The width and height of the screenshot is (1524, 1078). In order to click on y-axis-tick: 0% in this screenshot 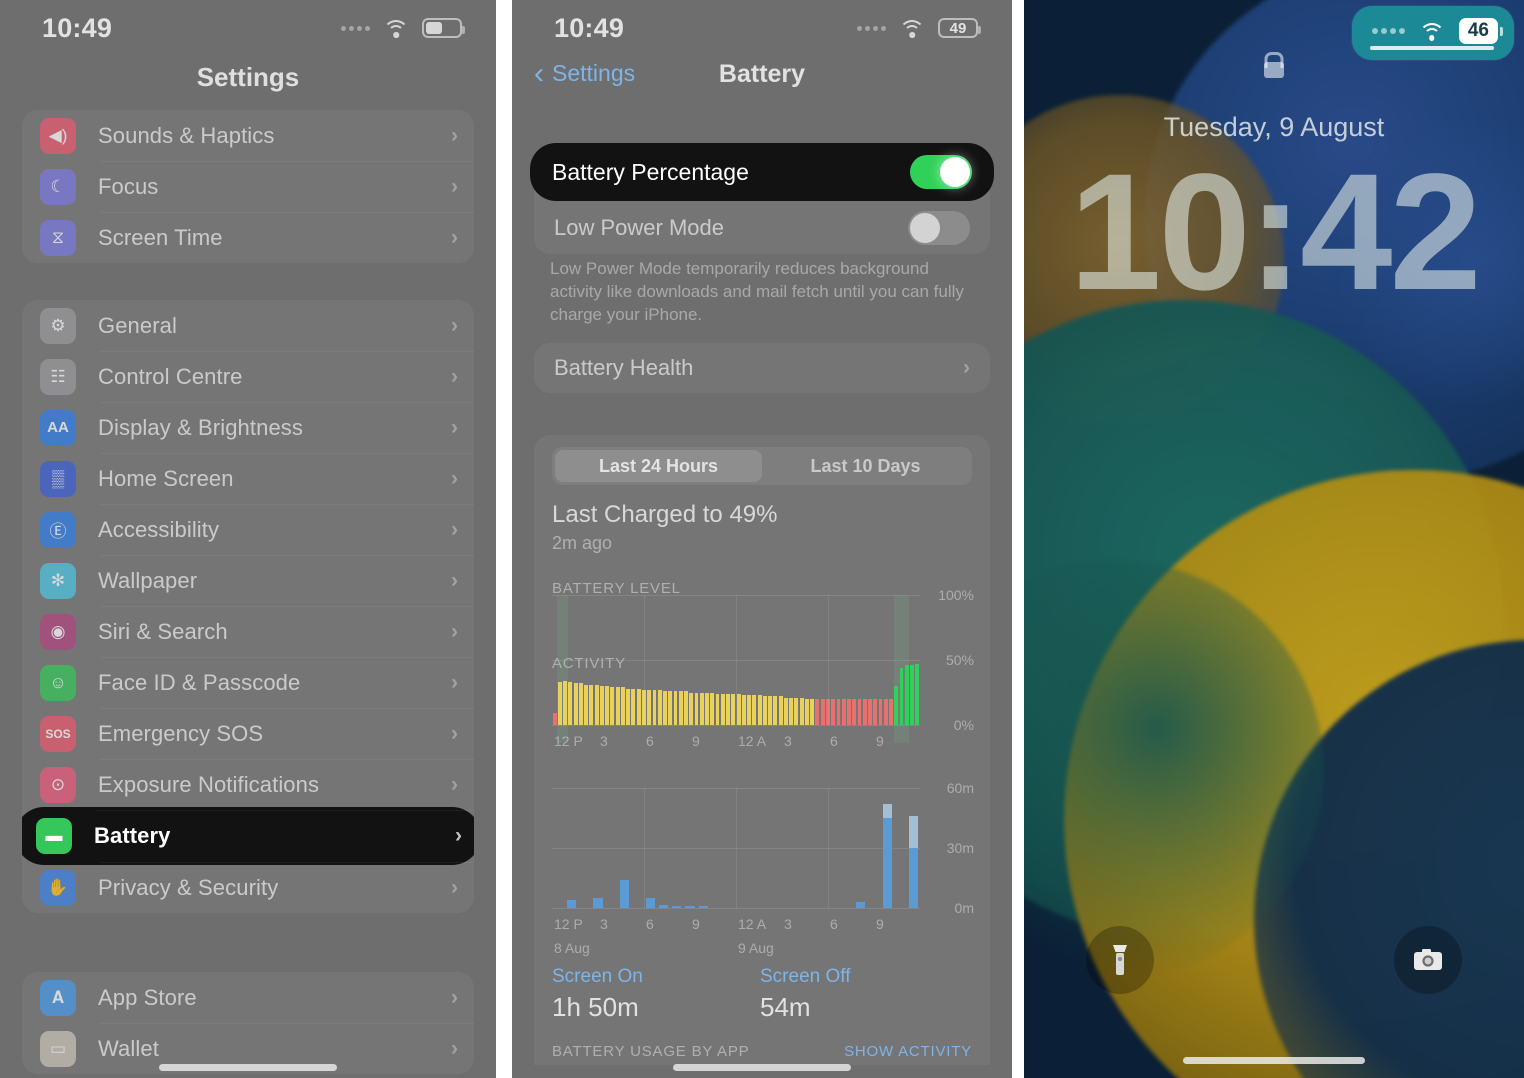, I will do `click(963, 725)`.